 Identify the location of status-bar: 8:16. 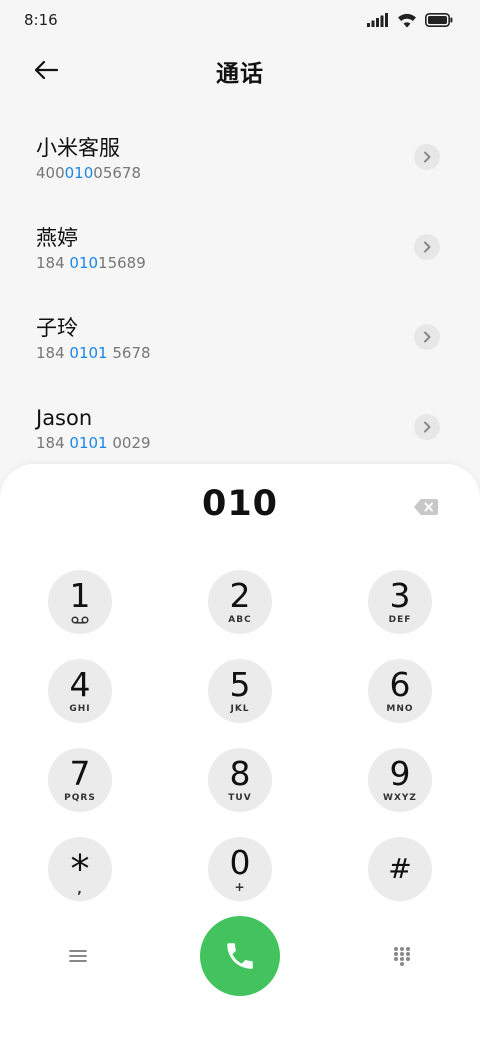
(240, 20).